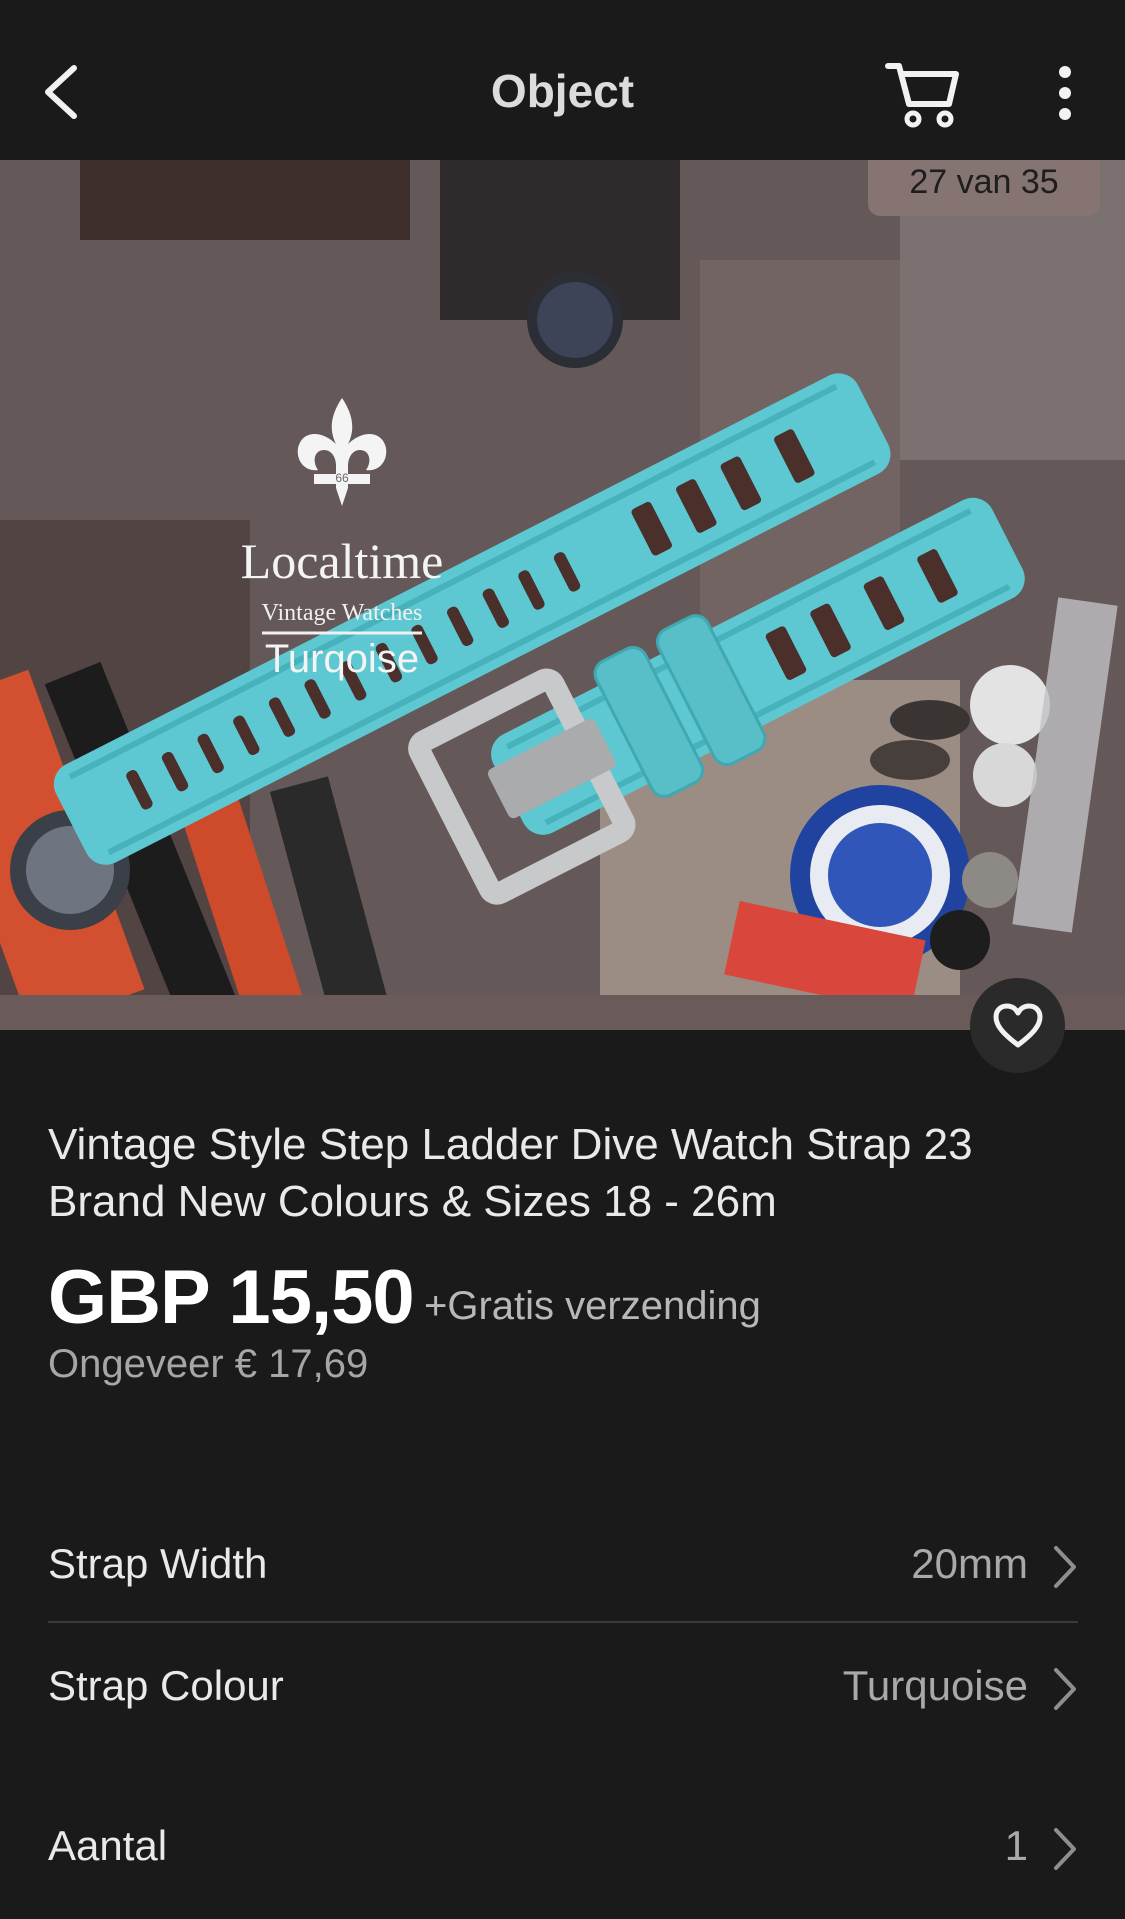 This screenshot has width=1125, height=1919. Describe the element at coordinates (342, 561) in the screenshot. I see `logo-name-text: Localtime` at that location.